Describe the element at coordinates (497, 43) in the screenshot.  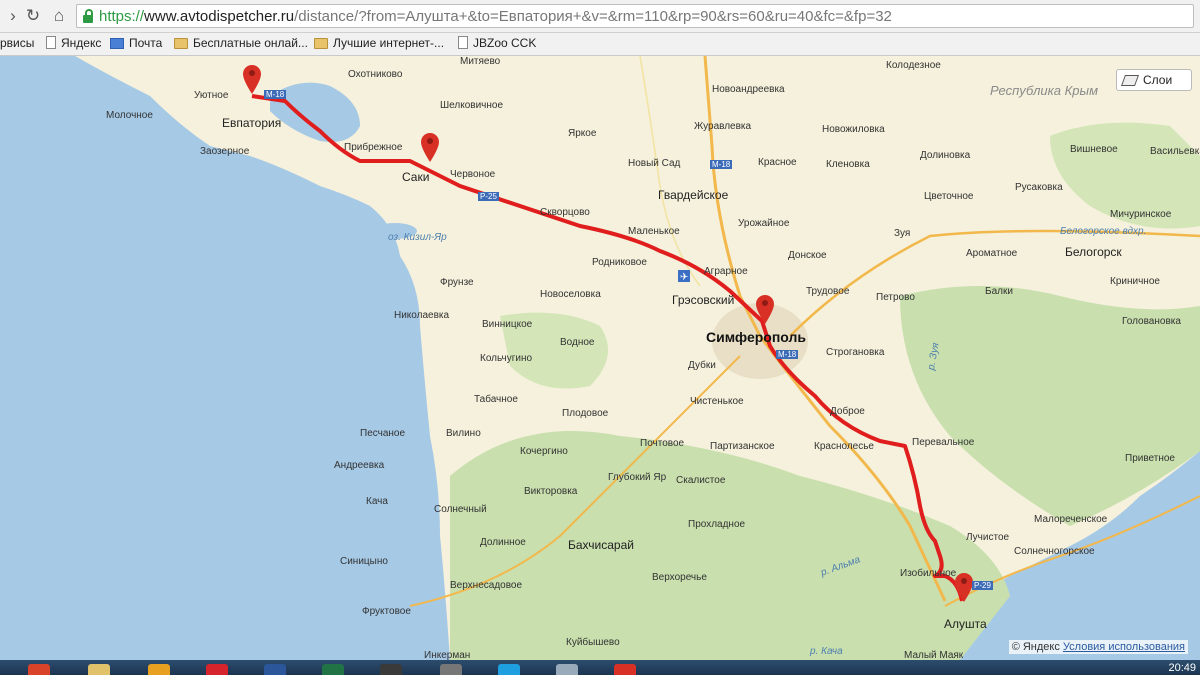
I see `bookmark-jbzoo: JBZoo CCK` at that location.